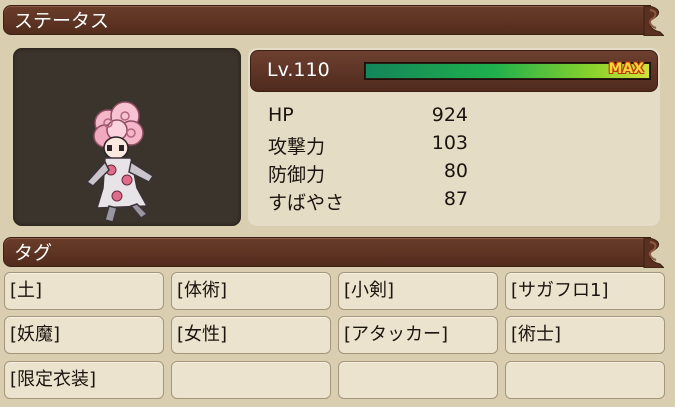 This screenshot has width=675, height=407. Describe the element at coordinates (455, 171) in the screenshot. I see `stat-value: 80` at that location.